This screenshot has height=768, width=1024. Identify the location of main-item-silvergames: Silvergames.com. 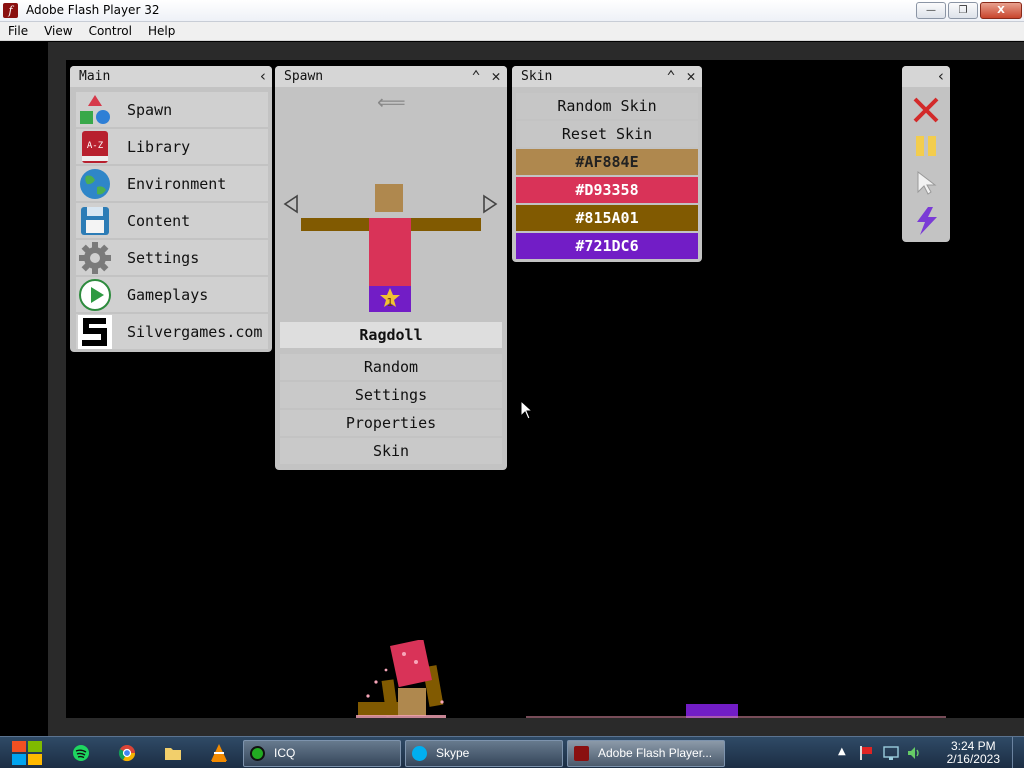
(172, 331).